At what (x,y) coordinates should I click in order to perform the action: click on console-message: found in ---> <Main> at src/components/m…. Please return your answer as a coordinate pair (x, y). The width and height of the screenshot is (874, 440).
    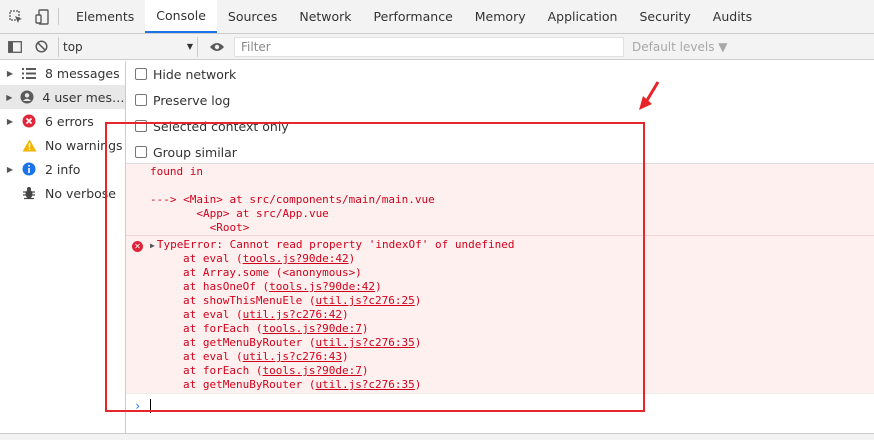
    Looking at the image, I should click on (500, 200).